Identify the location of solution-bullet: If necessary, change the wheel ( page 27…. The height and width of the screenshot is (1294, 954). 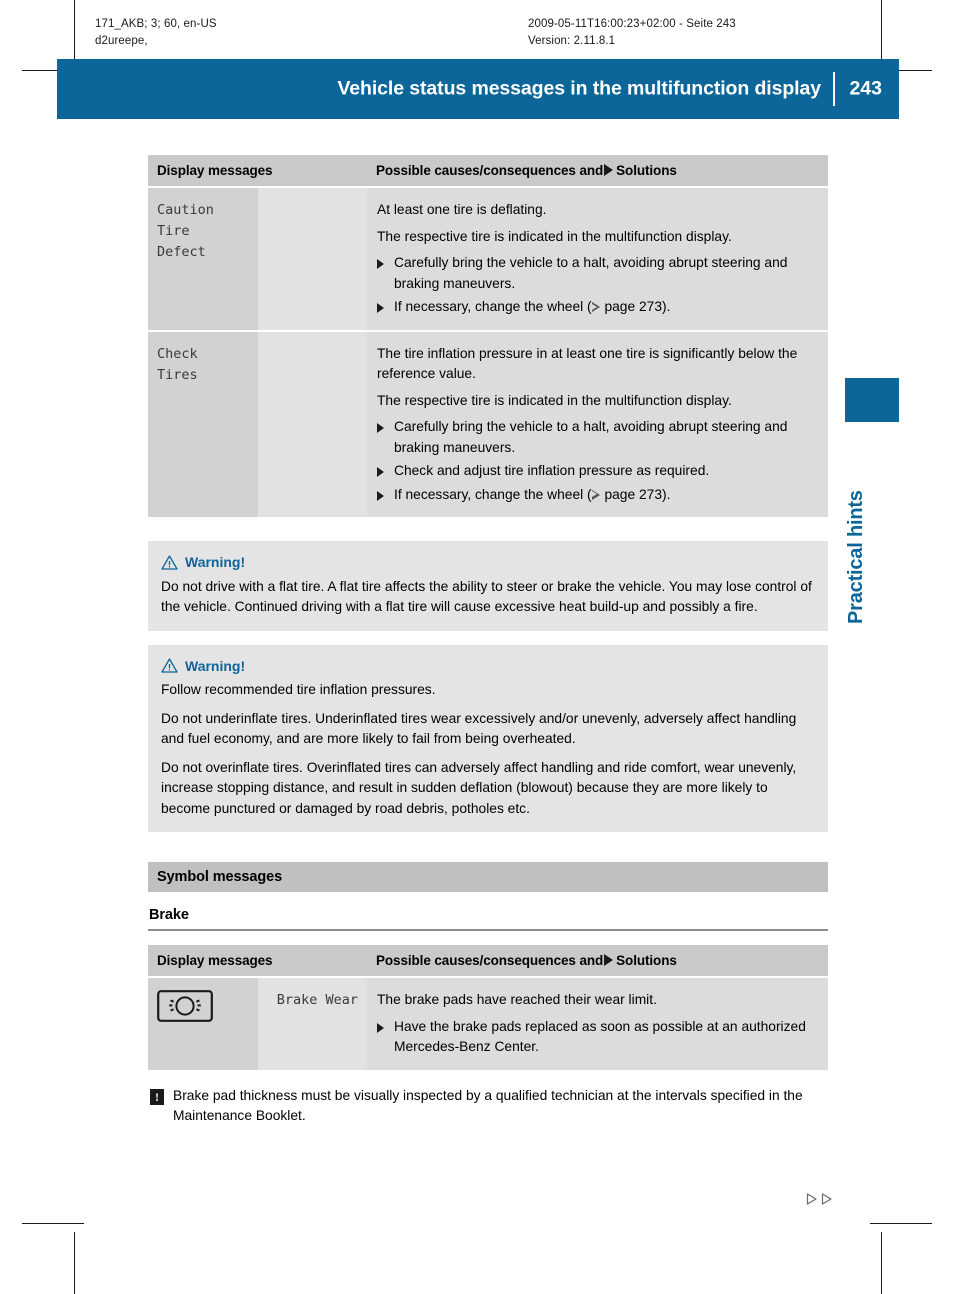
(596, 307).